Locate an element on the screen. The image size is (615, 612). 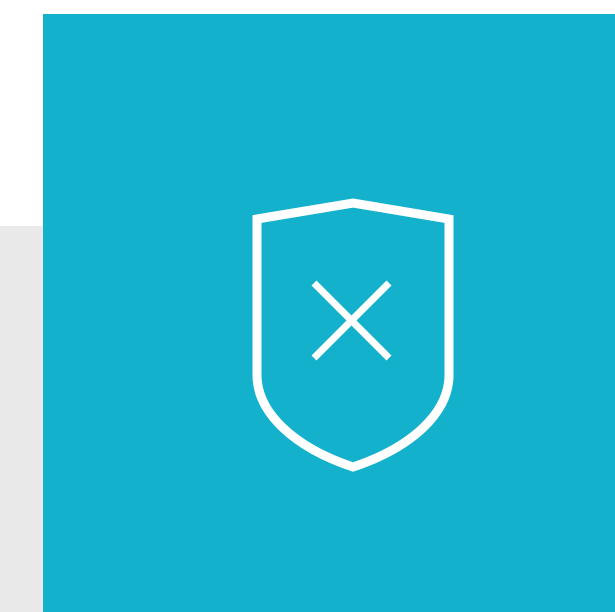
close-icon is located at coordinates (351, 320).